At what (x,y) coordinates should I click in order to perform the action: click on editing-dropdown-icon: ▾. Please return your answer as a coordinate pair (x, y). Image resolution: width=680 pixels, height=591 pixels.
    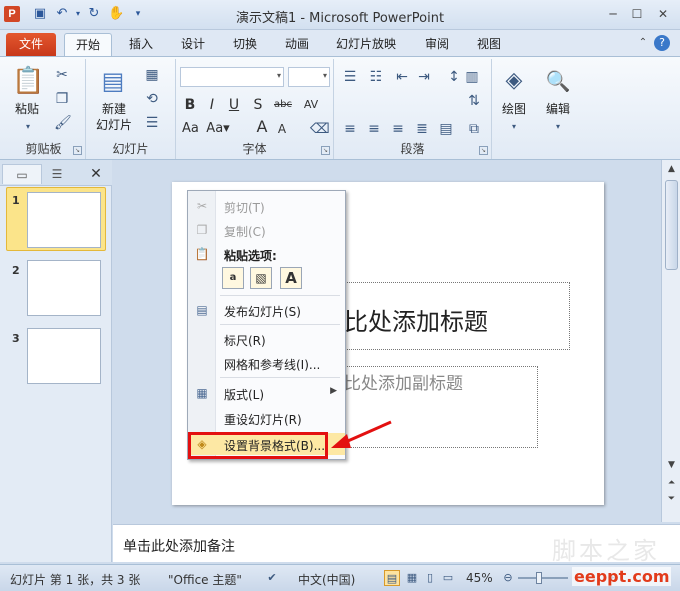
    Looking at the image, I should click on (558, 127).